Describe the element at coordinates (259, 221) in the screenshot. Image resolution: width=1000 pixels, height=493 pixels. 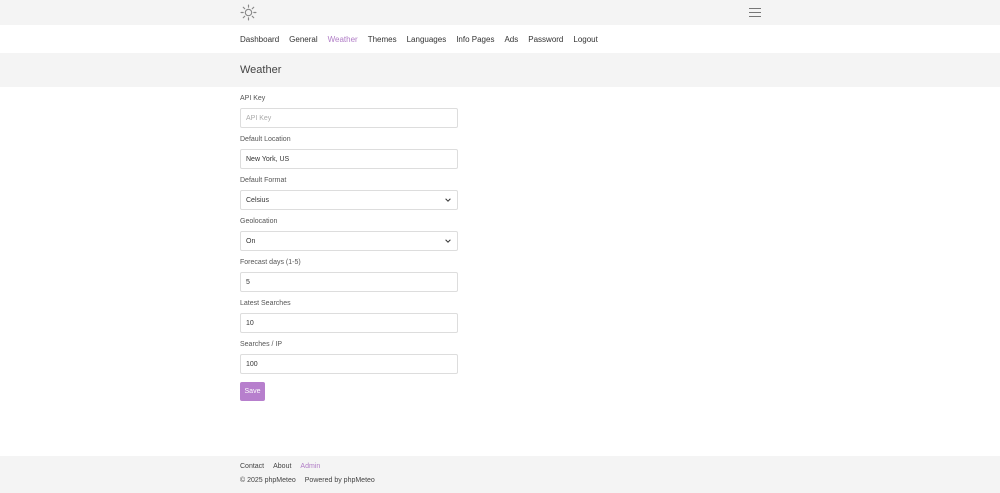
I see `geolocation-label: Geolocation` at that location.